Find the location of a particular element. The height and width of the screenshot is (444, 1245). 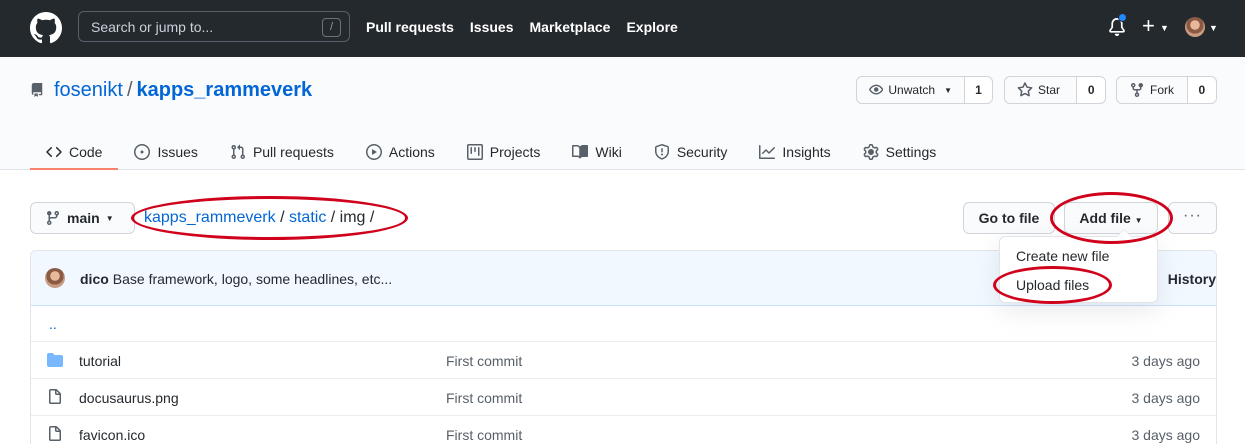

fork-button: Fork is located at coordinates (1152, 90).